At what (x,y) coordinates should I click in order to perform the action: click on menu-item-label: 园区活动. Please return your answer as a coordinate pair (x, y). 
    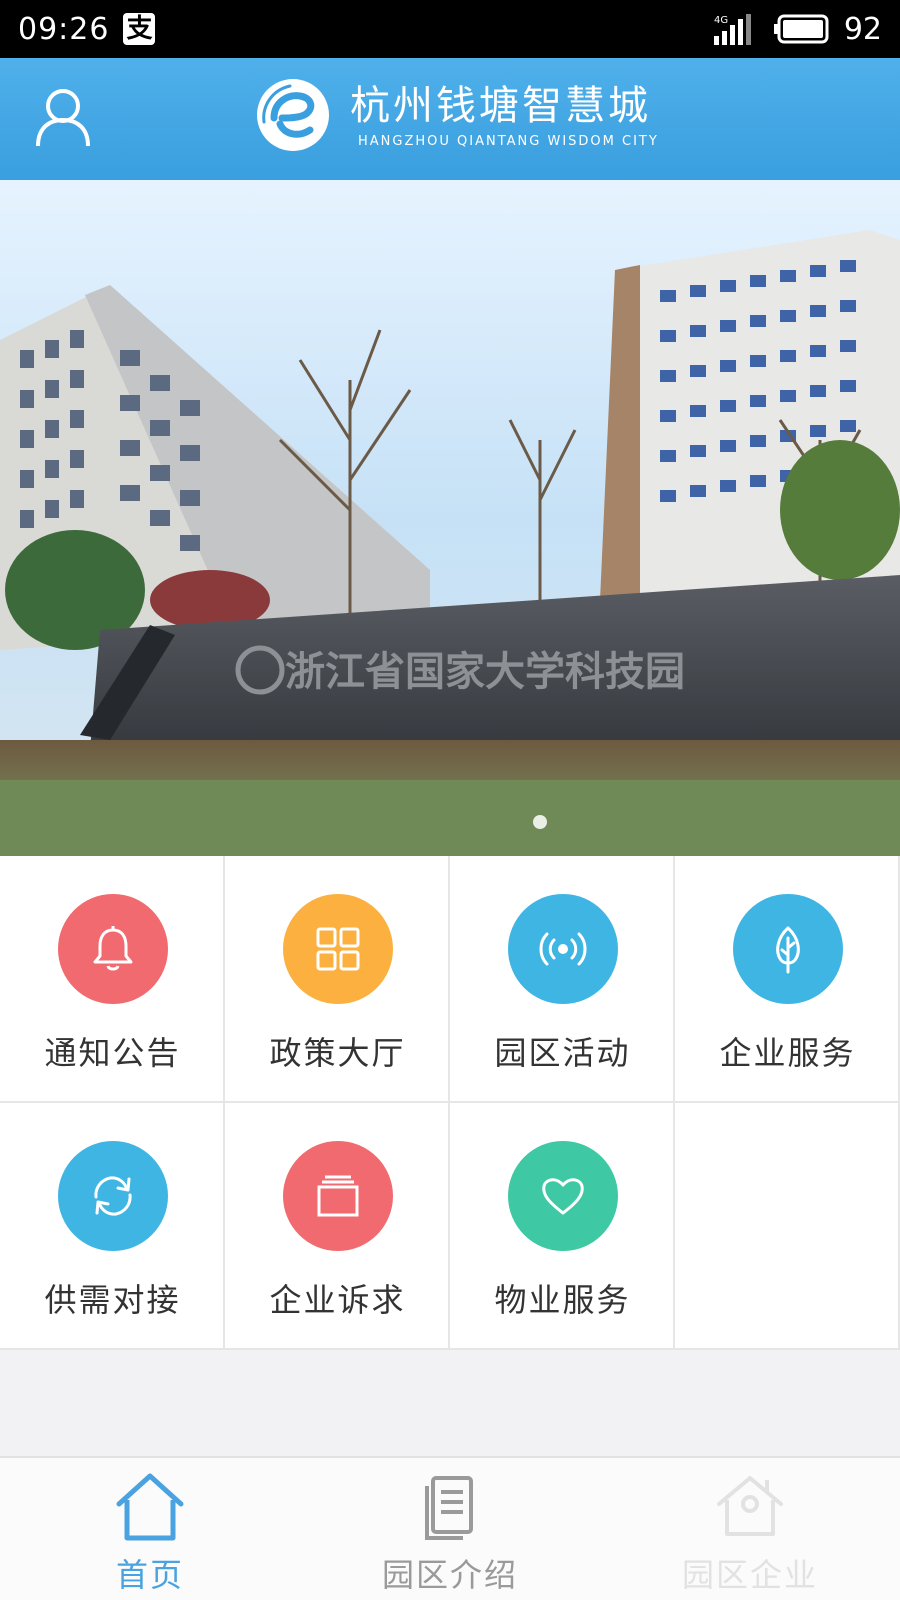
    Looking at the image, I should click on (562, 1053).